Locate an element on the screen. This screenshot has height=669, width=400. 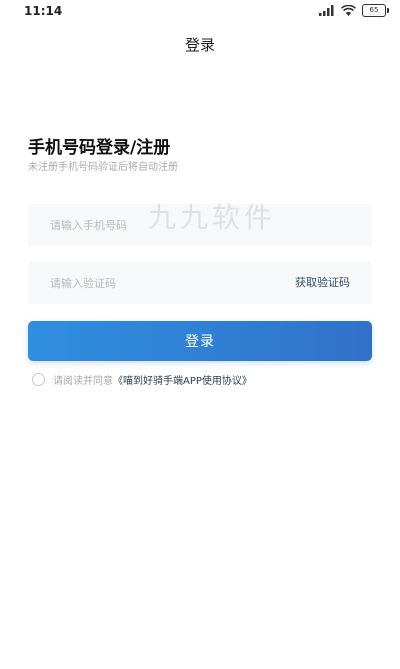
code-field: 获取验证码 is located at coordinates (200, 283).